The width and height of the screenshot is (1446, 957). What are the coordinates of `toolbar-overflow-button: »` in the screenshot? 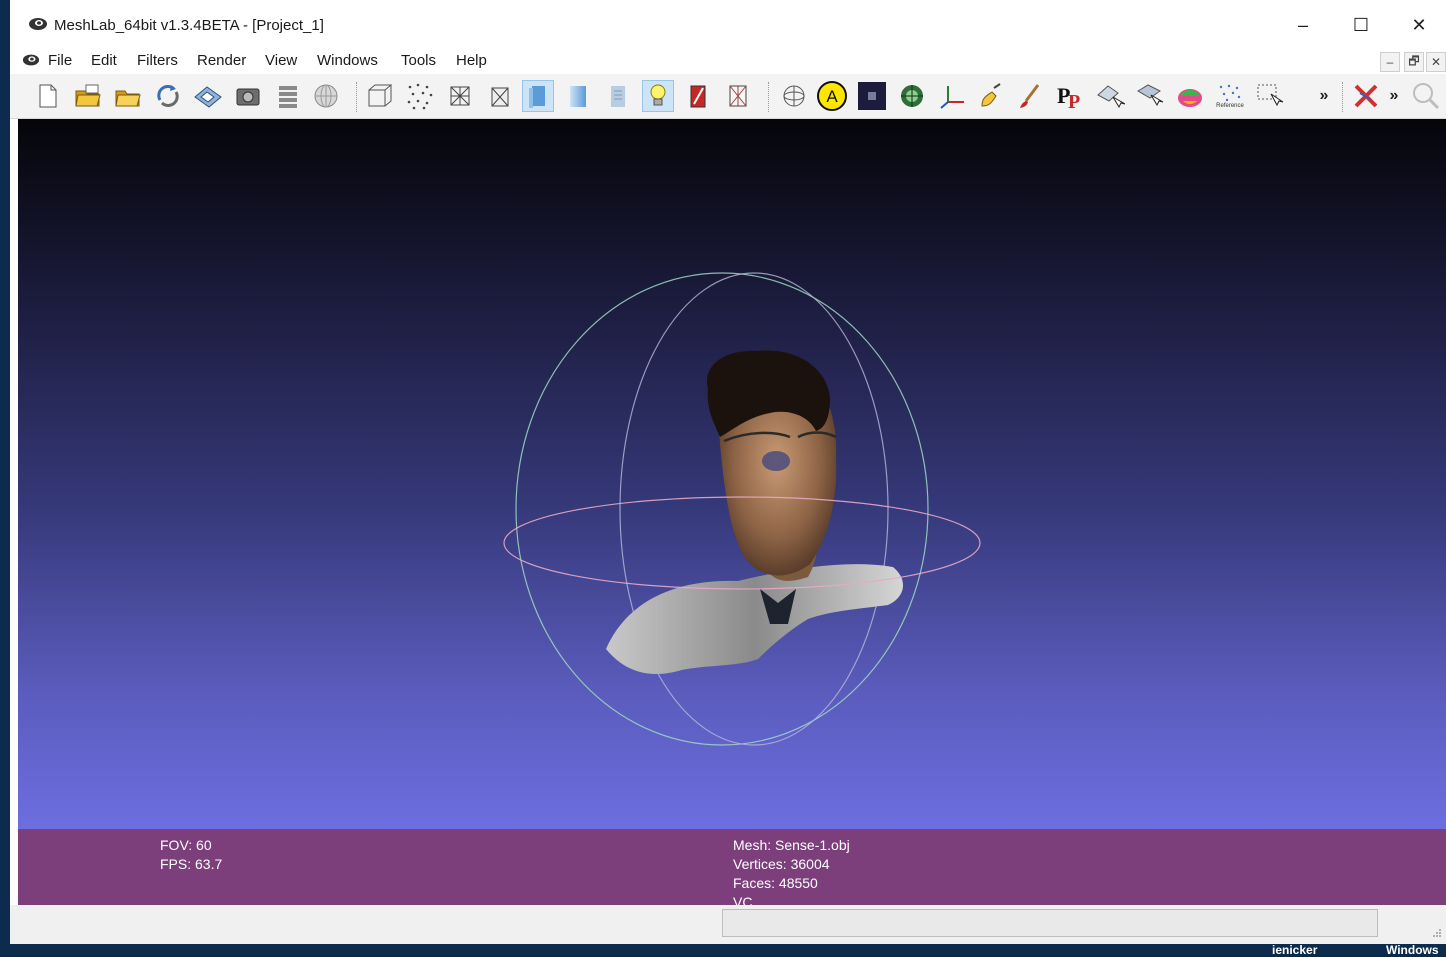 It's located at (1324, 96).